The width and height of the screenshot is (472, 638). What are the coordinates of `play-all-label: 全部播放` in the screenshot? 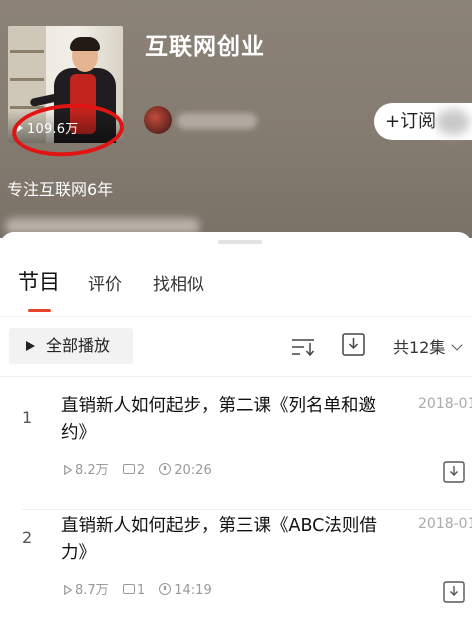 It's located at (78, 345).